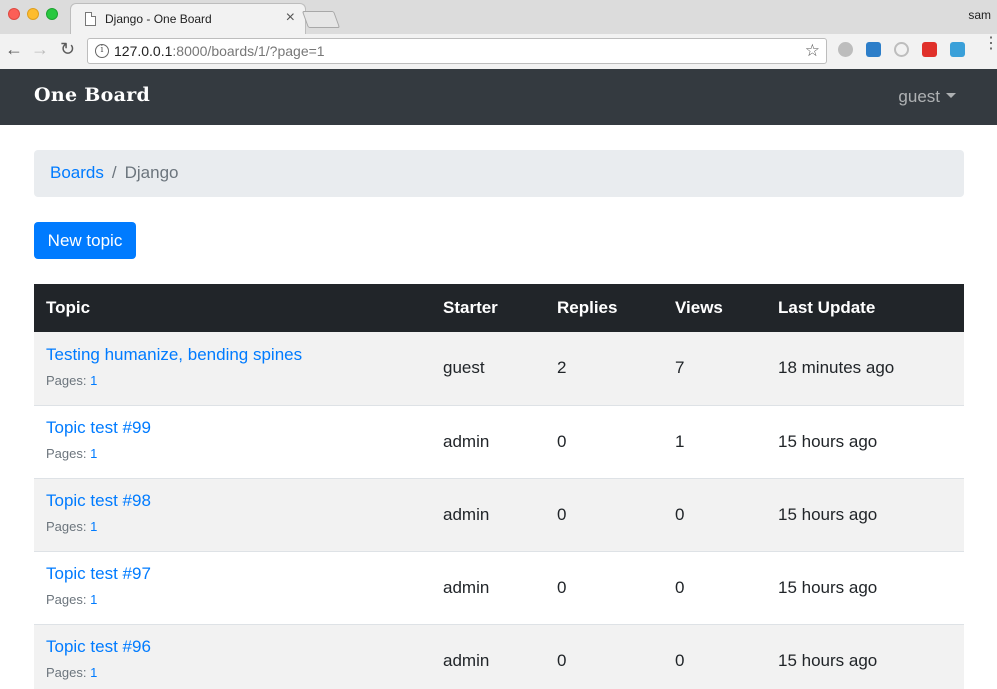 Image resolution: width=997 pixels, height=689 pixels. What do you see at coordinates (957, 49) in the screenshot?
I see `extension-reader-icon` at bounding box center [957, 49].